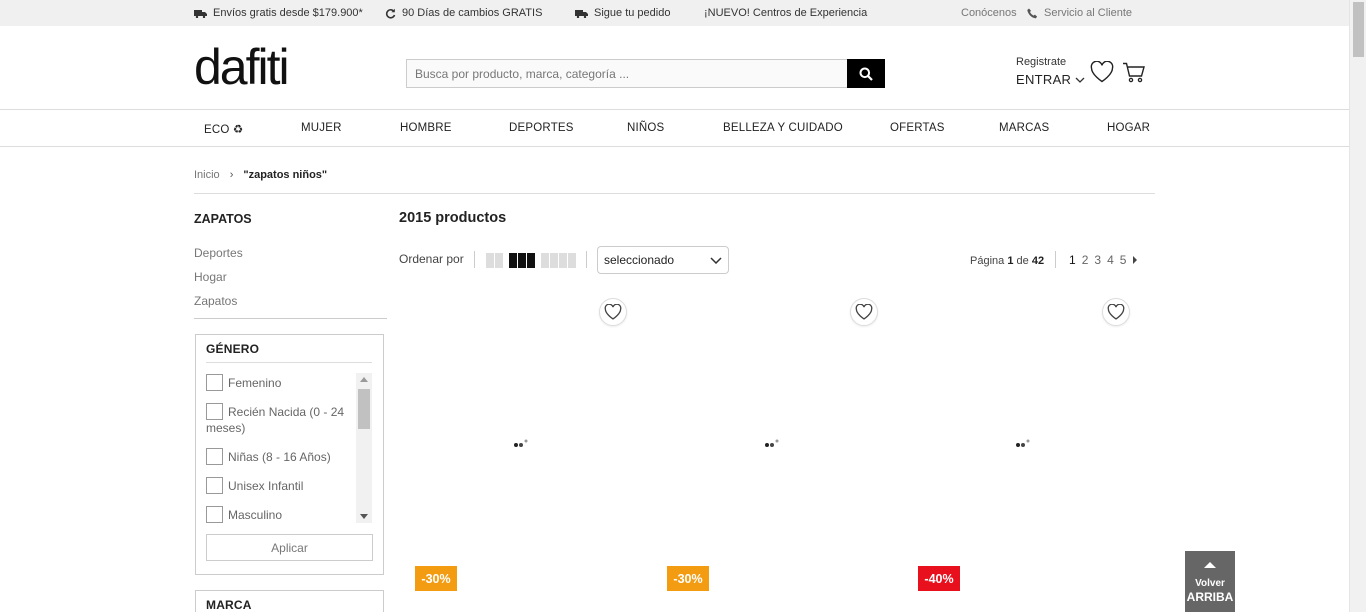 Image resolution: width=1366 pixels, height=612 pixels. I want to click on breadcrumb-home: Inicio, so click(207, 175).